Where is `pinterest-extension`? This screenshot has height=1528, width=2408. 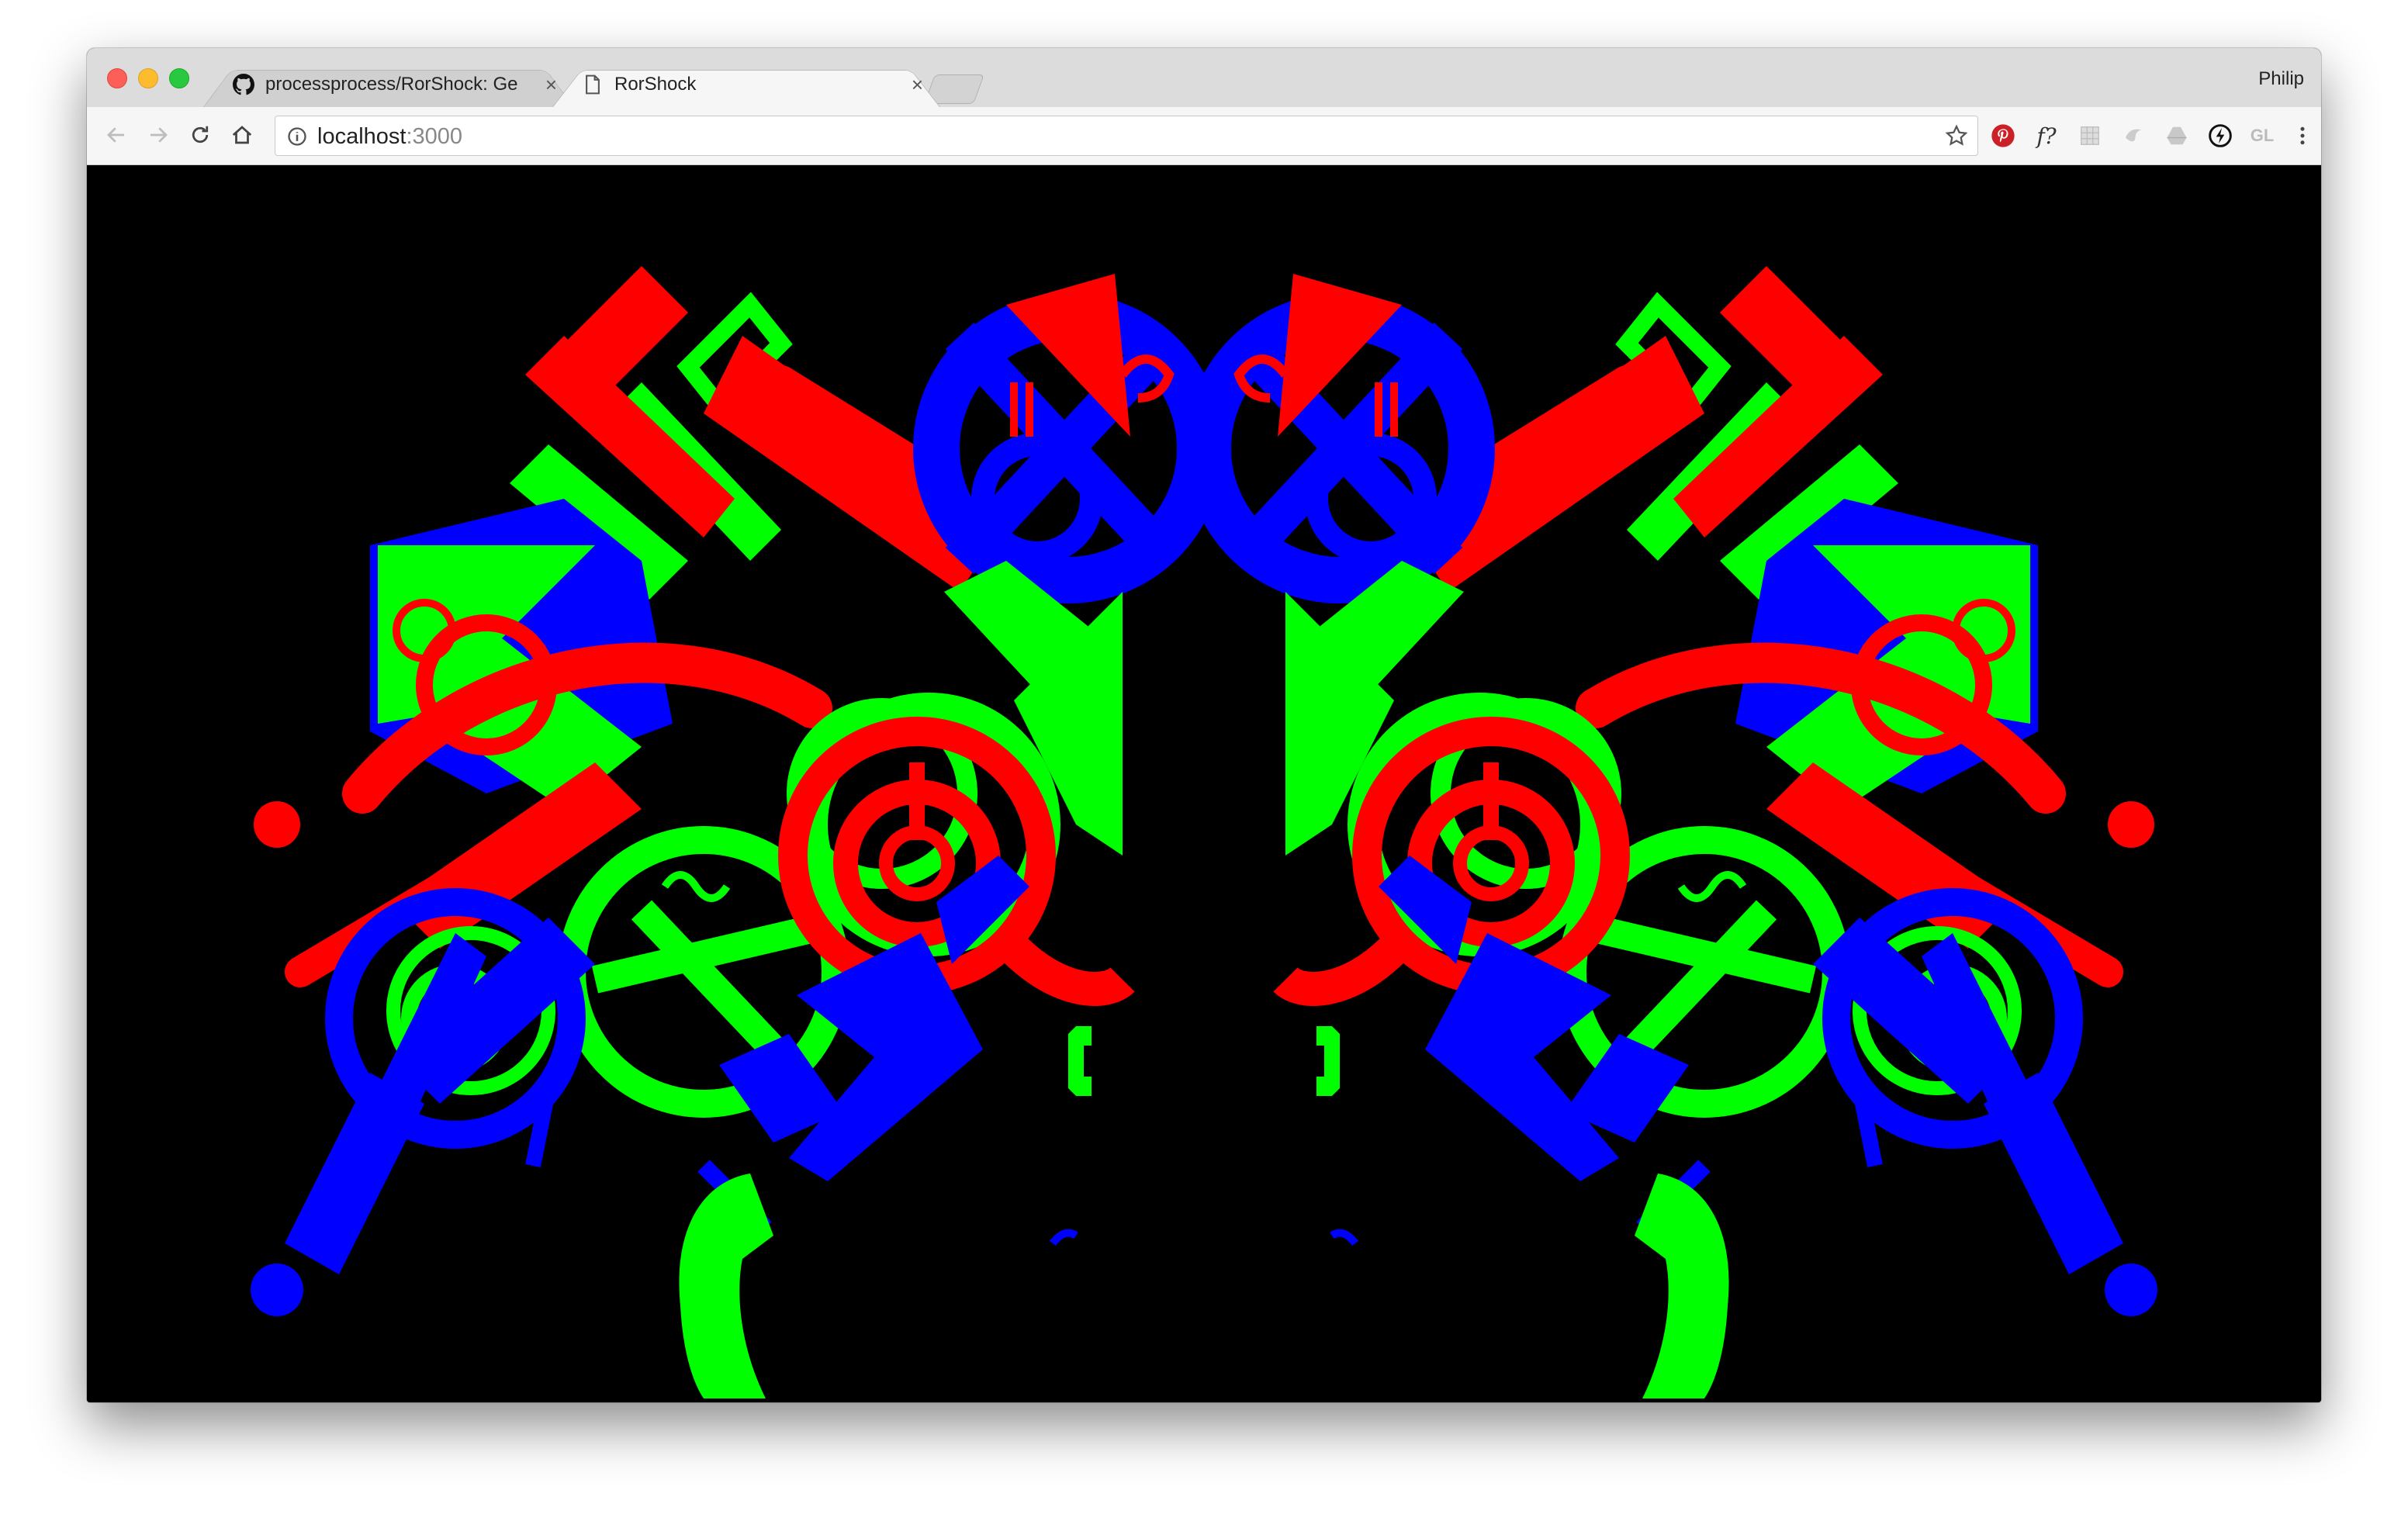
pinterest-extension is located at coordinates (2003, 136).